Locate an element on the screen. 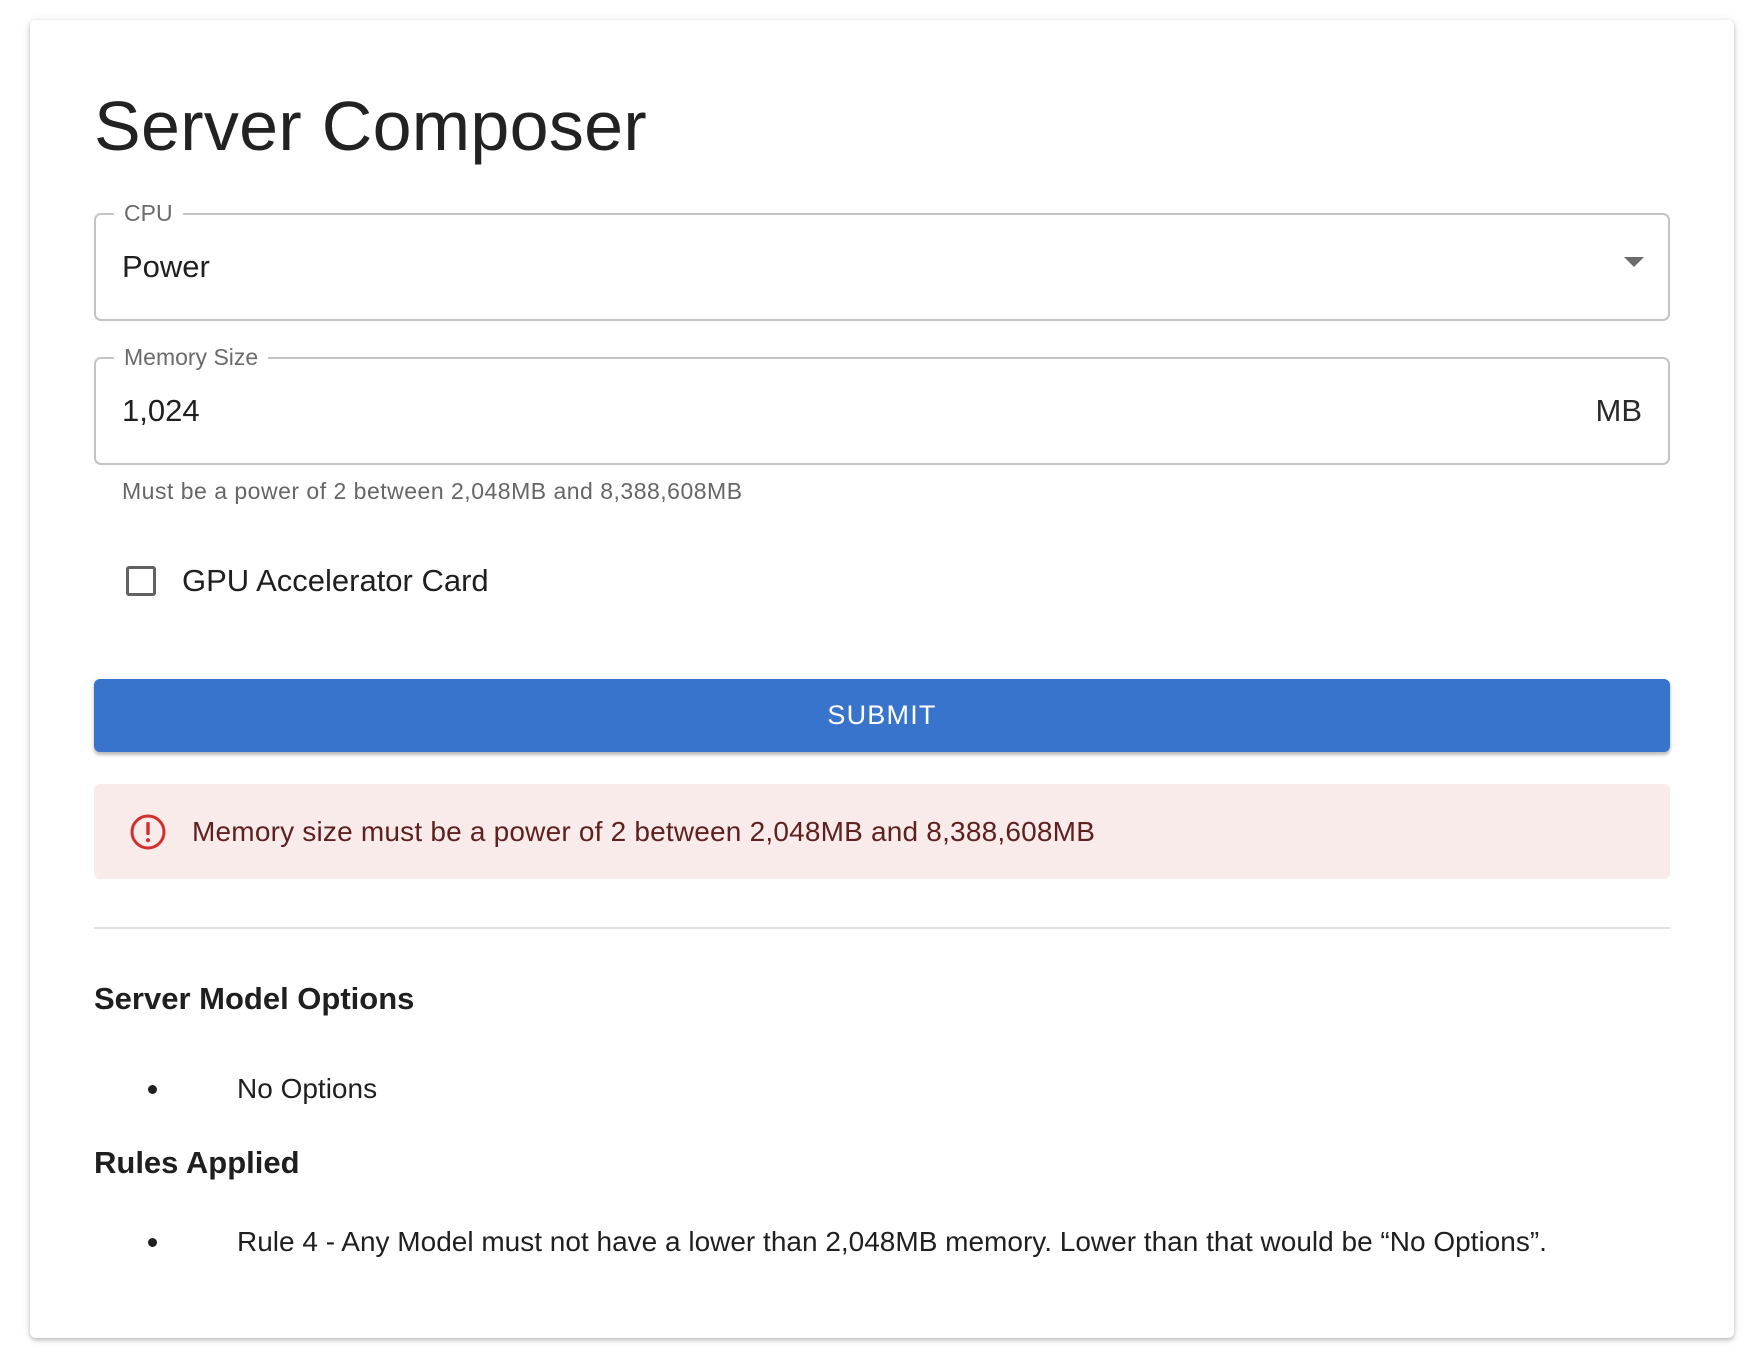  cpu-label: CPU is located at coordinates (148, 213).